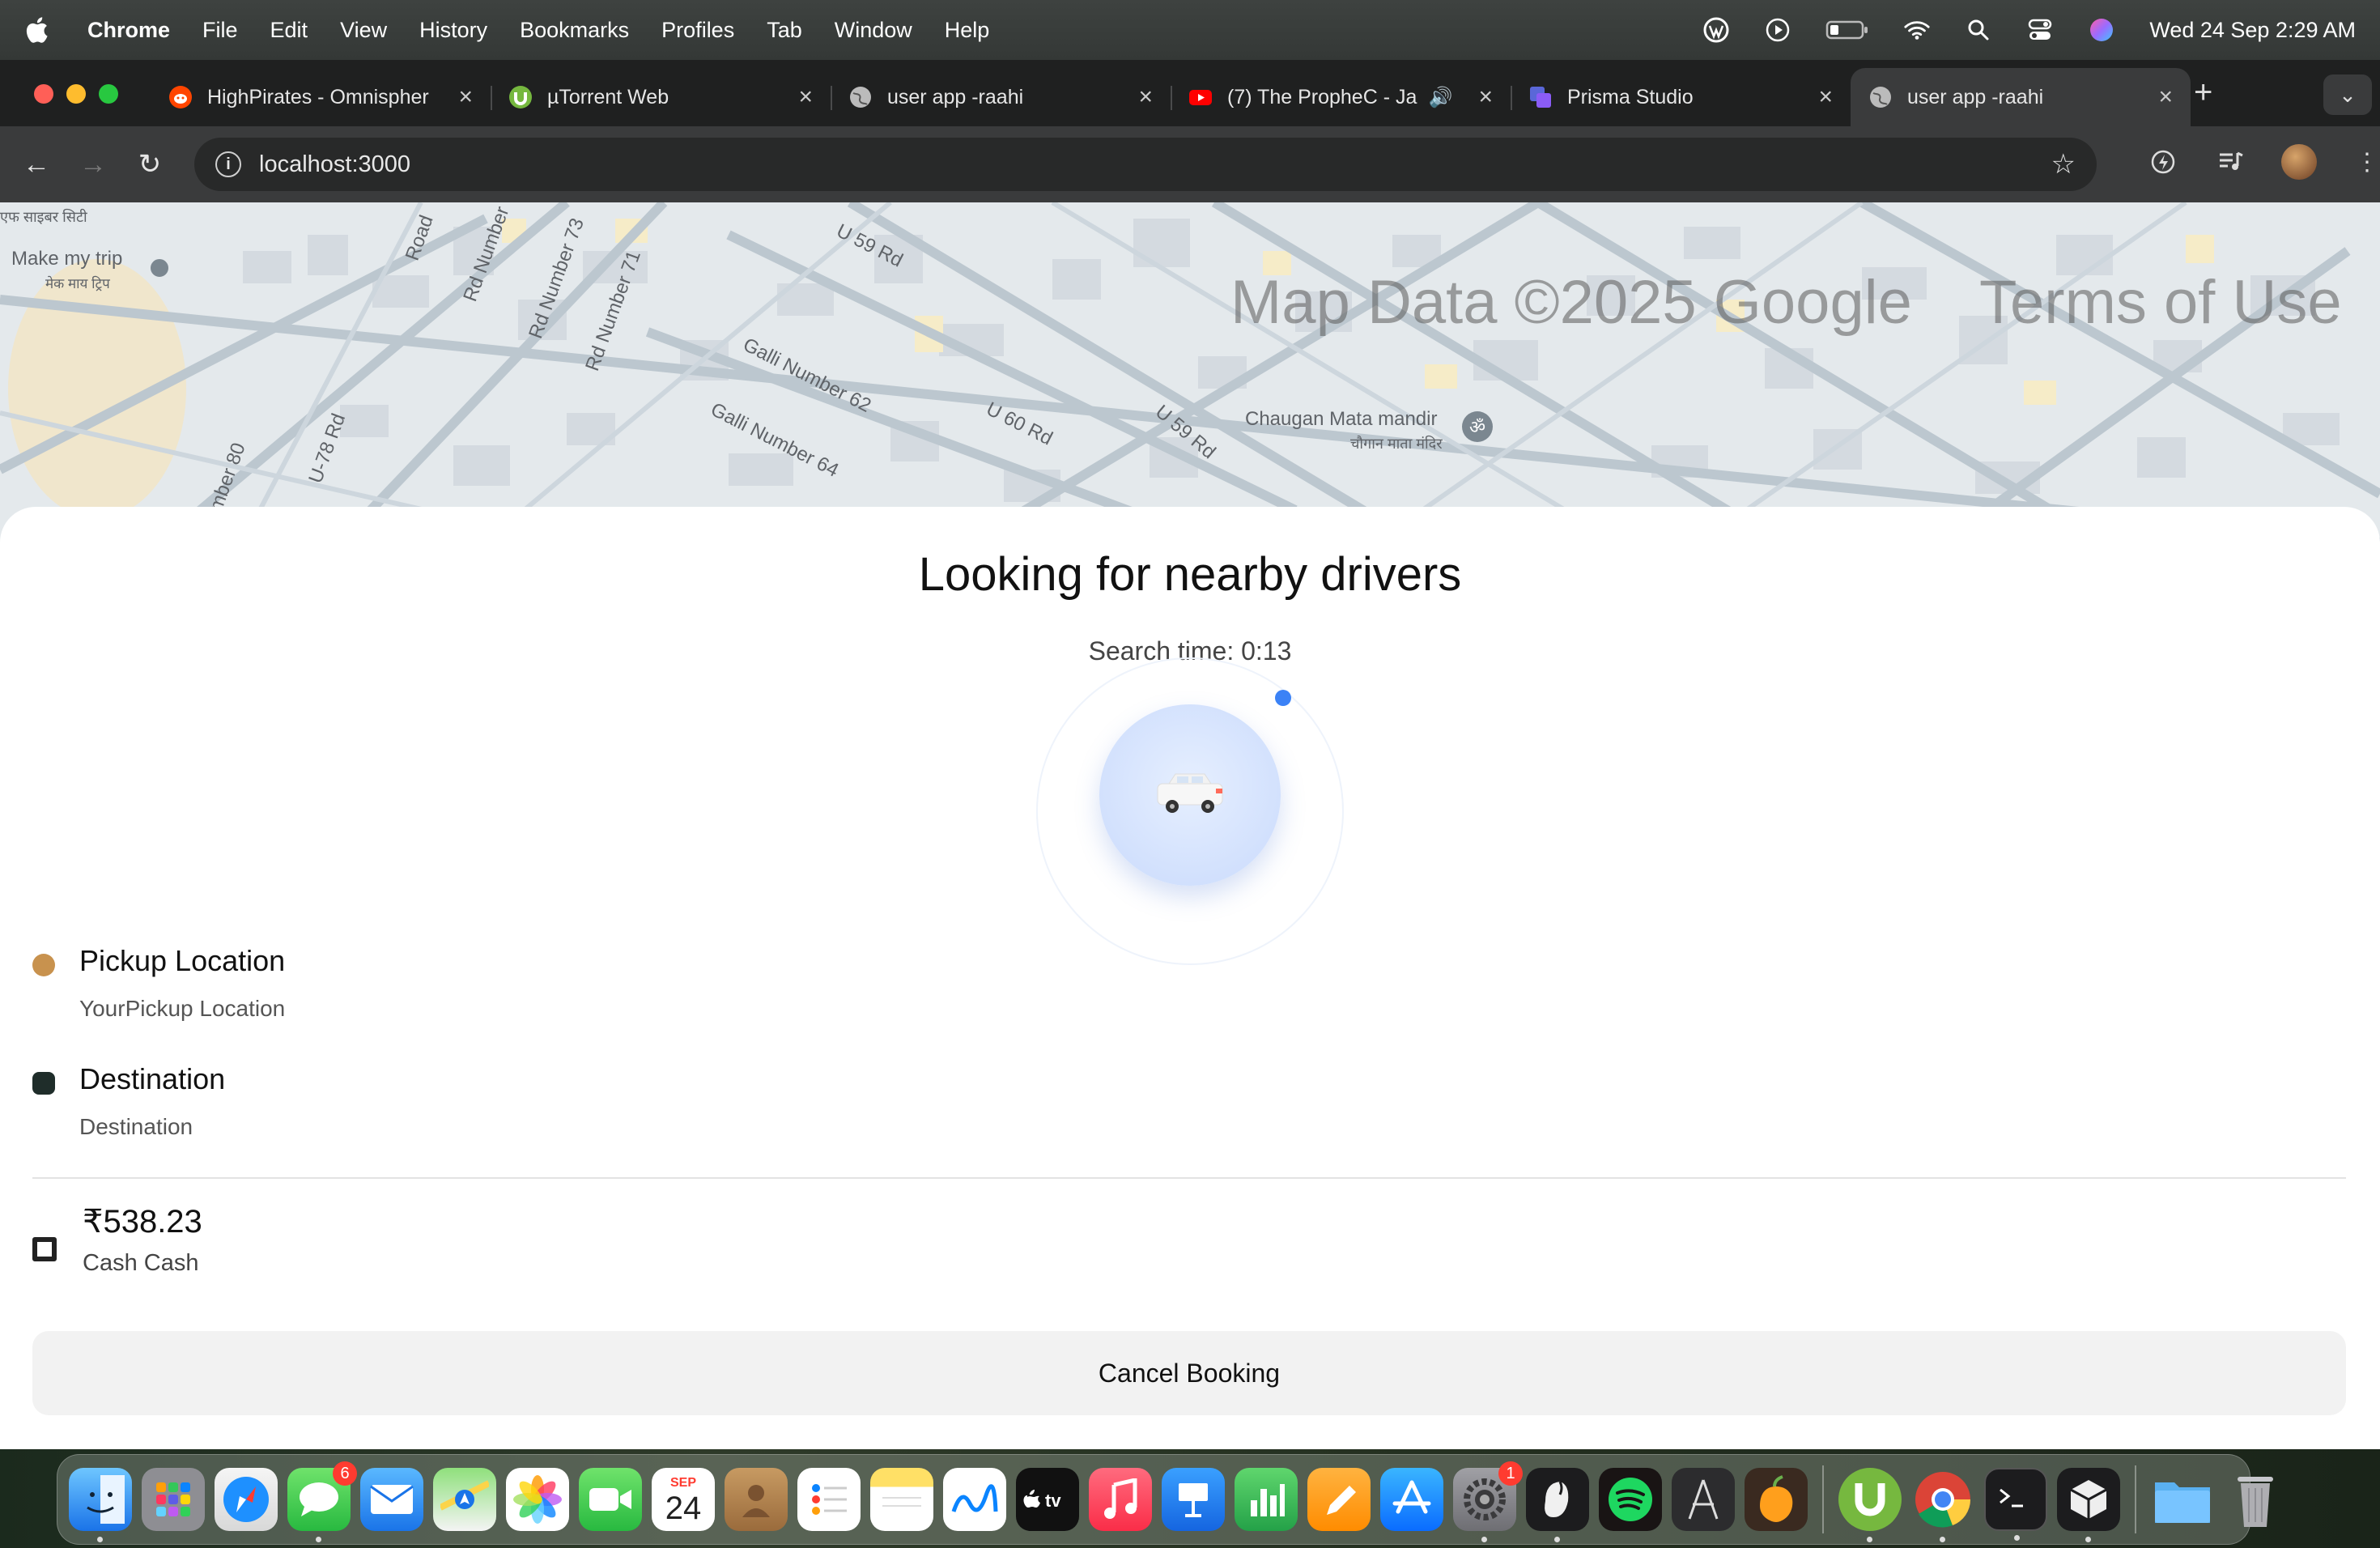 The image size is (2380, 1548). I want to click on tab-prisma-studio: Prisma Studio ×, so click(1681, 97).